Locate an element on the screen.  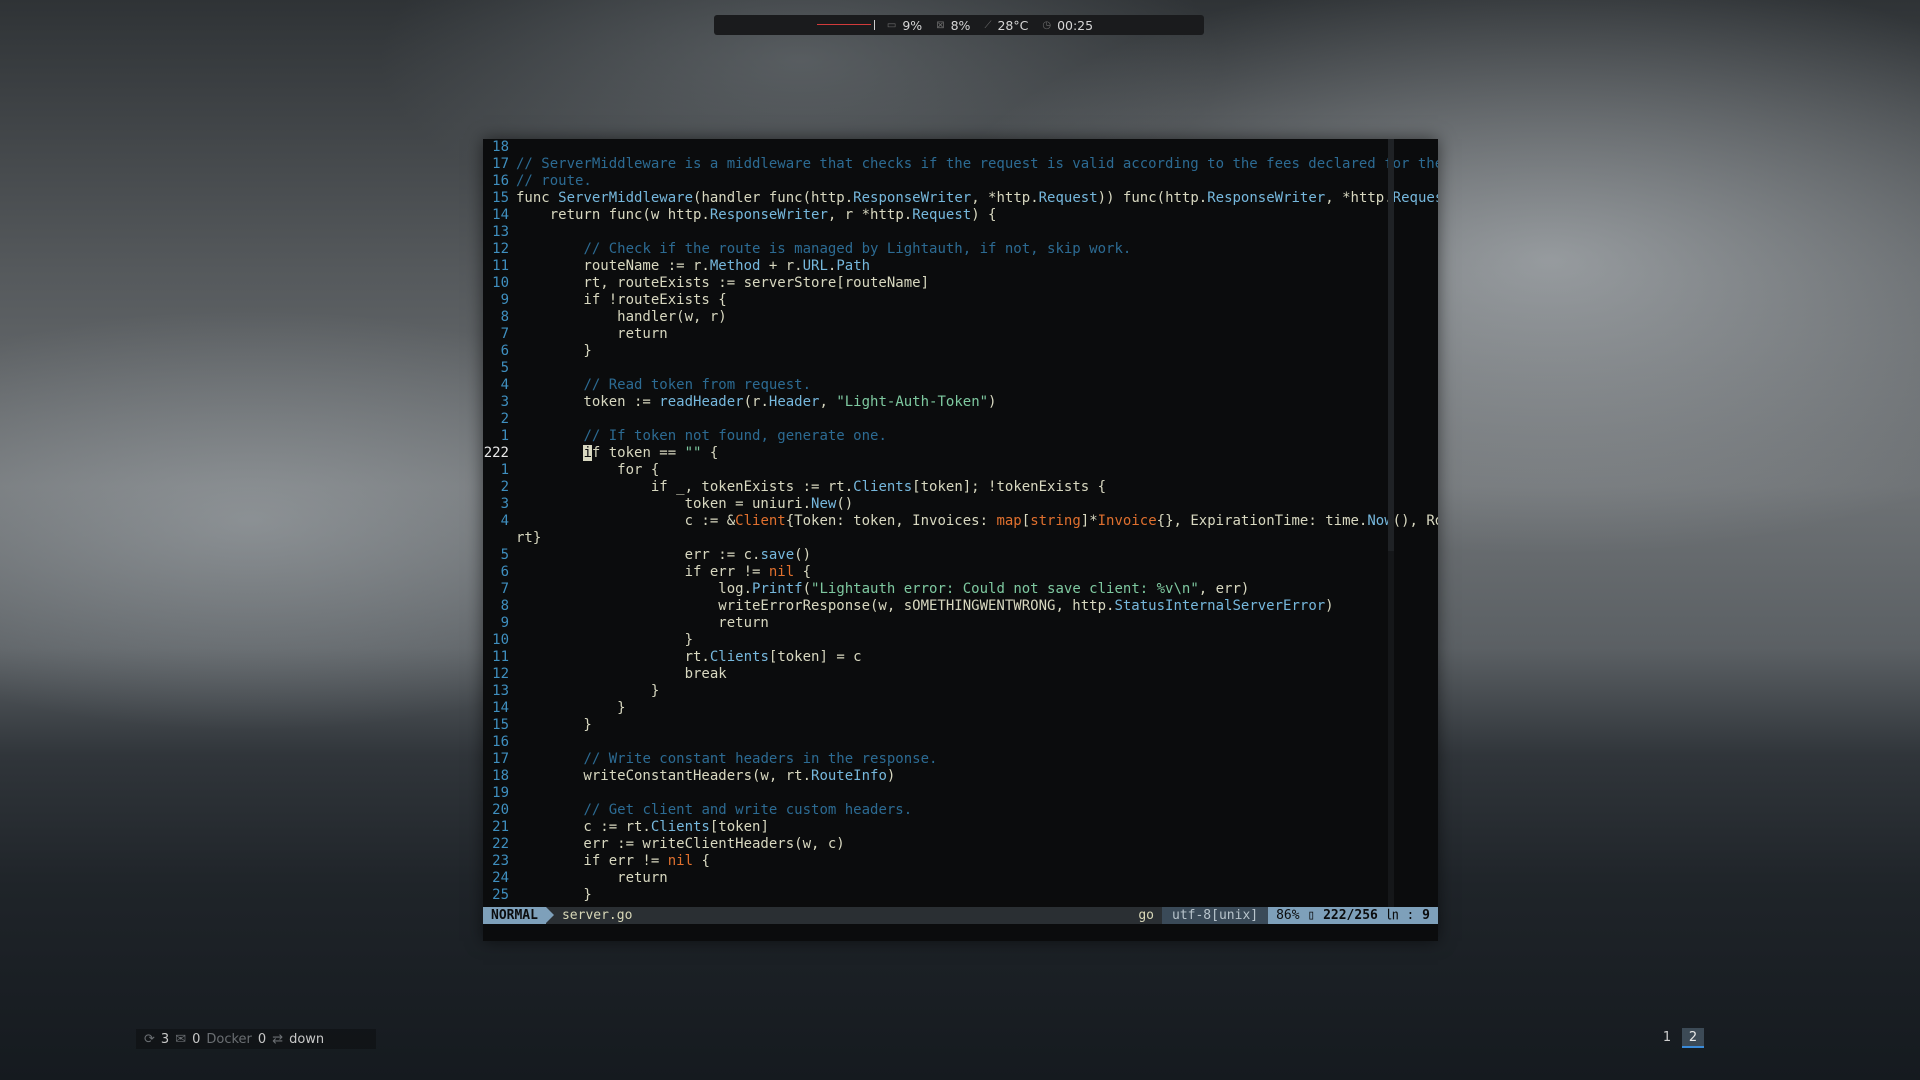
code-line: 12 break is located at coordinates (960, 674).